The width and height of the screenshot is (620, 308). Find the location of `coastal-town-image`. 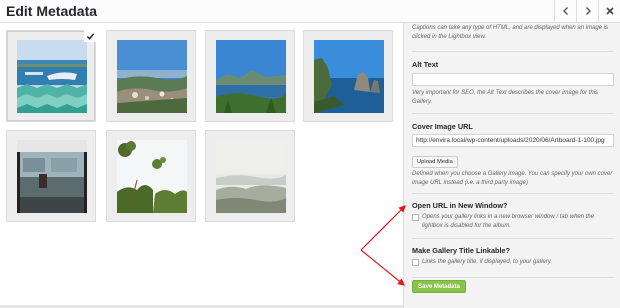

coastal-town-image is located at coordinates (152, 76).